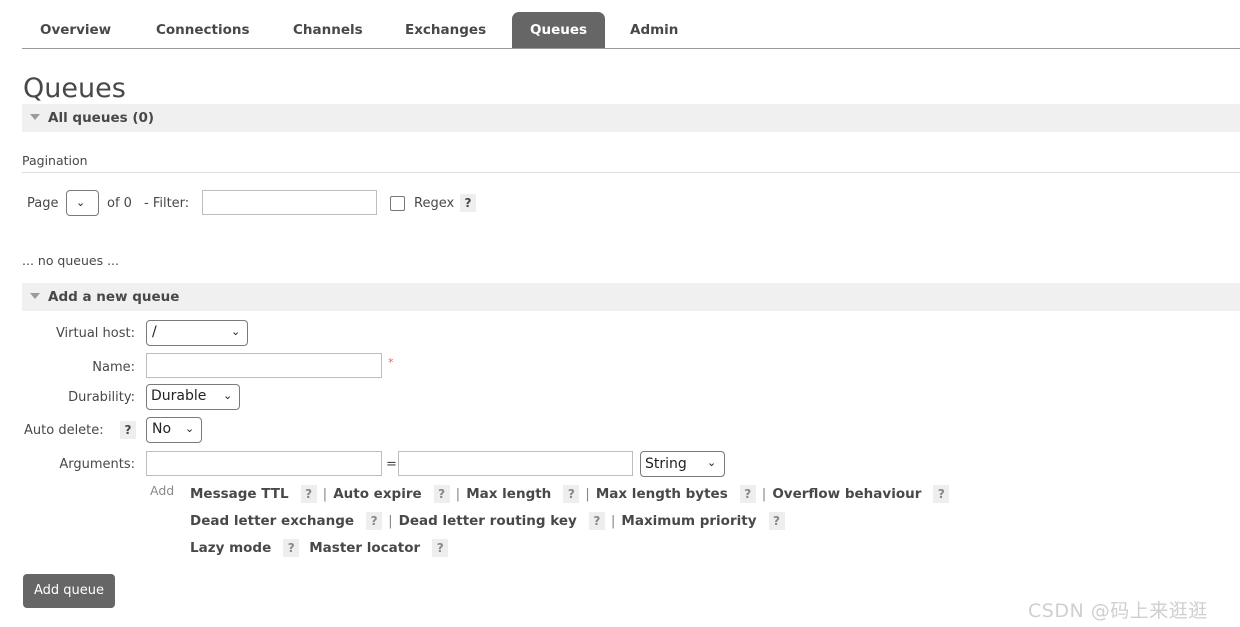  I want to click on option-dead-letter-routing-key: Dead letter routing key, so click(488, 521).